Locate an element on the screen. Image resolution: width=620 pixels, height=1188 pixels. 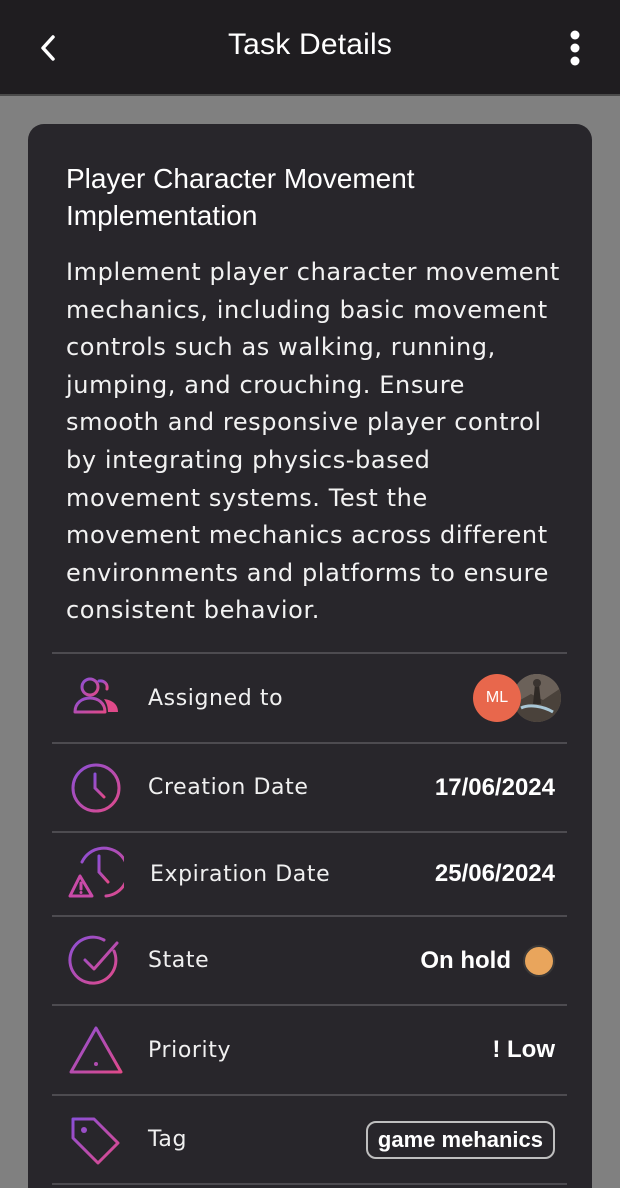
more-vertical-icon is located at coordinates (575, 48).